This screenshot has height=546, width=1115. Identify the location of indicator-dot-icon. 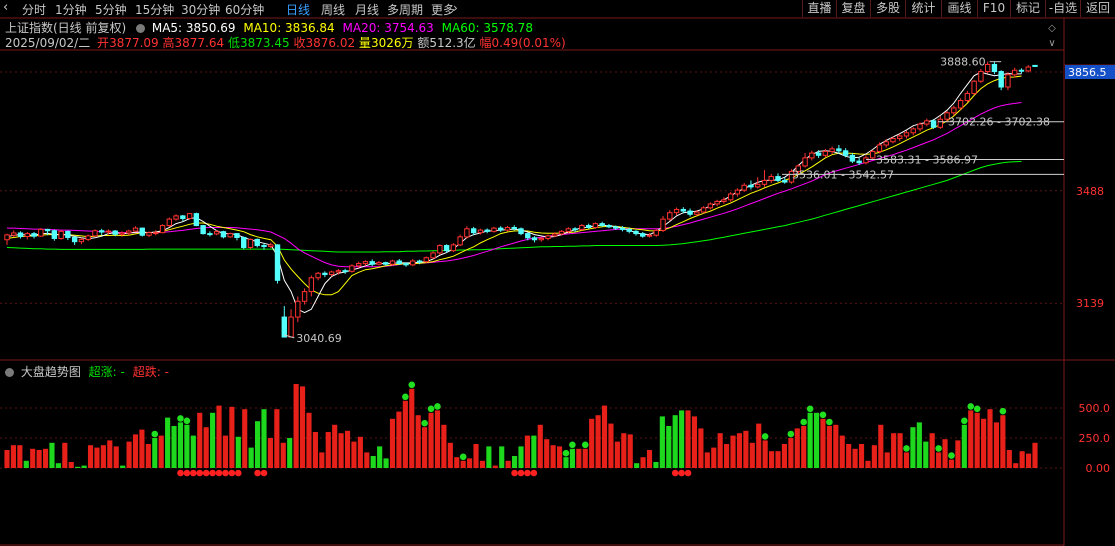
(9, 372).